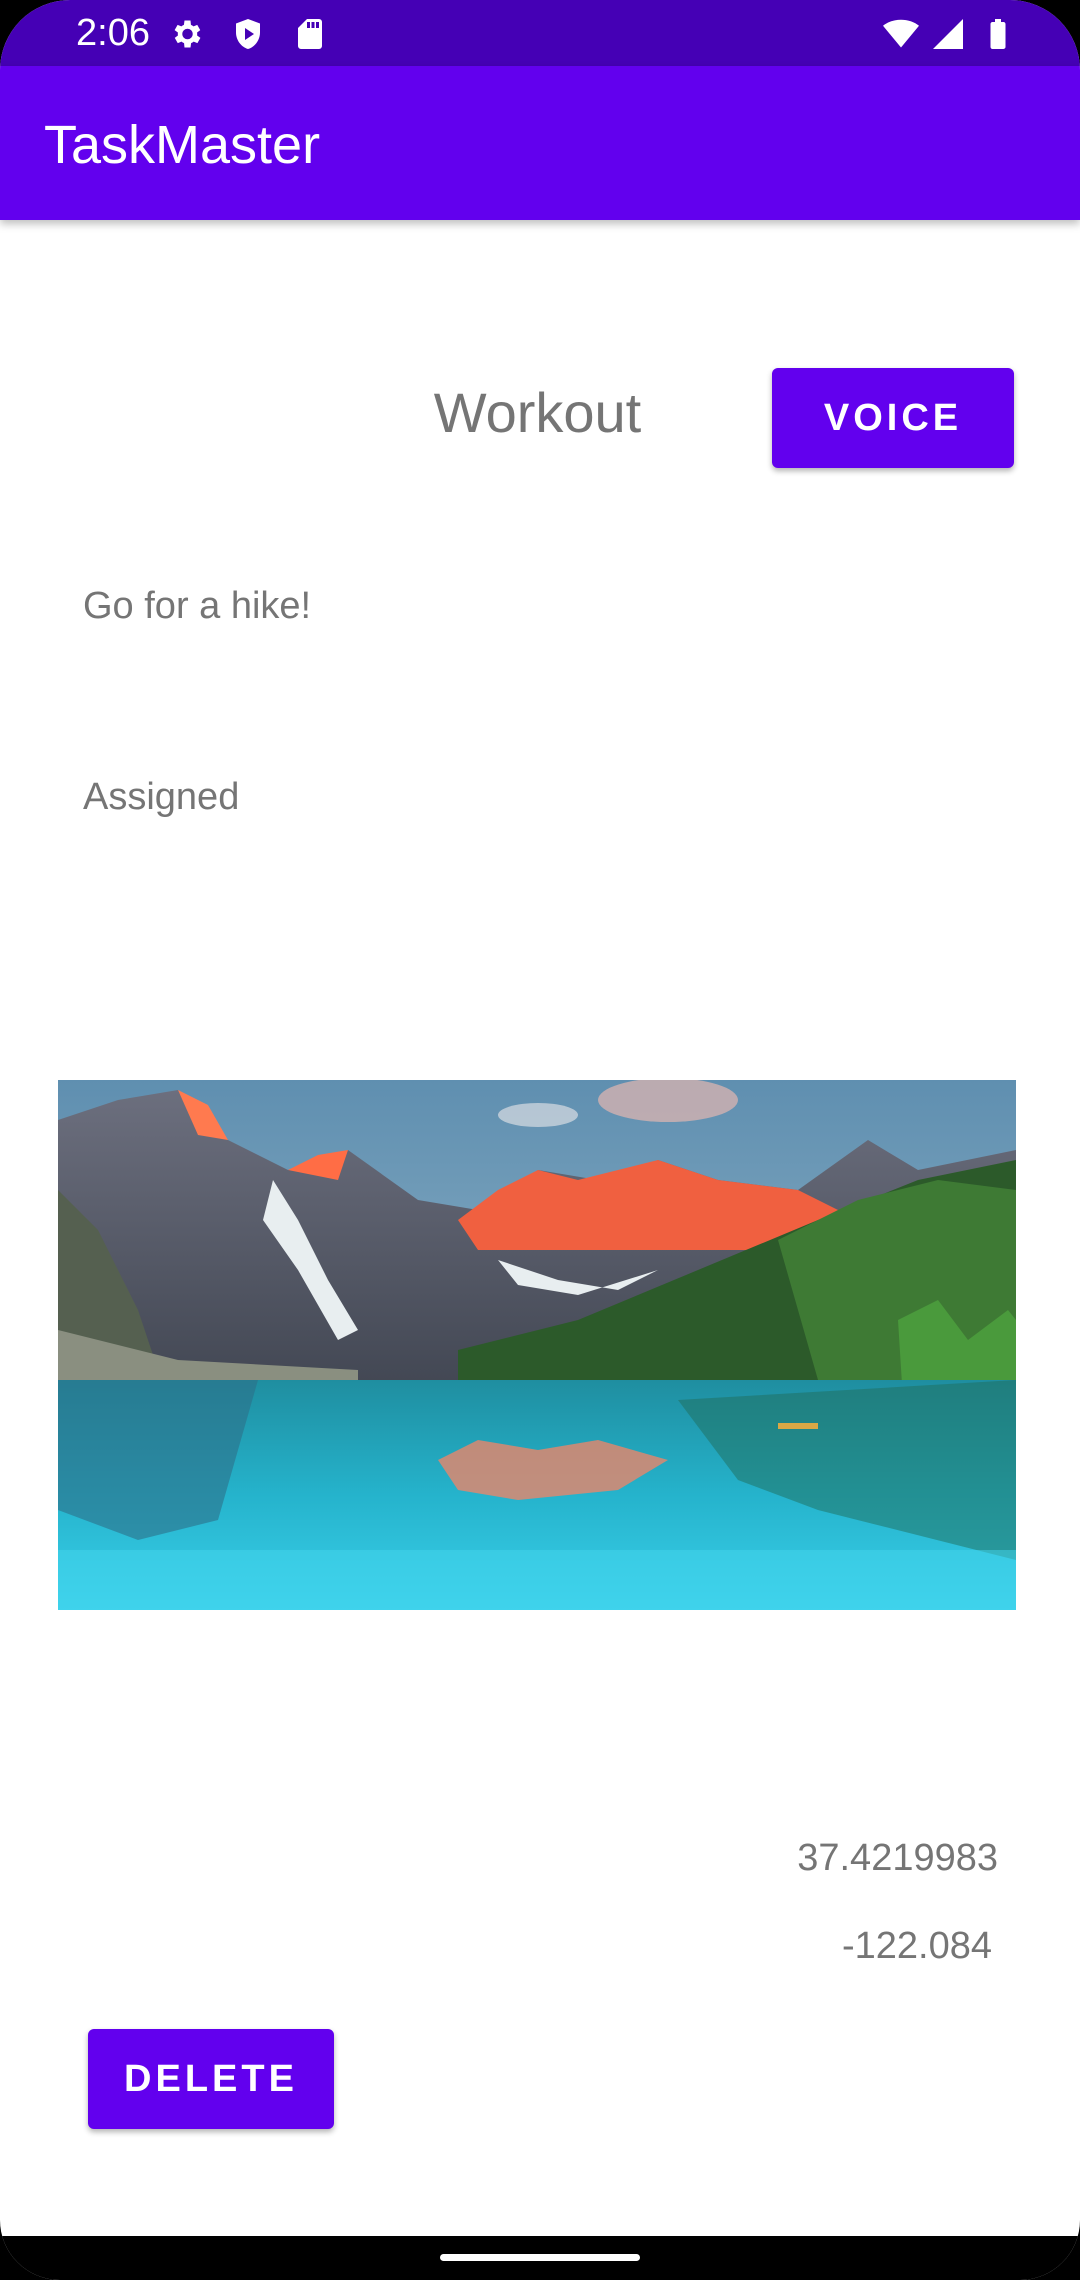  What do you see at coordinates (197, 606) in the screenshot?
I see `task-description: Go for a hike!` at bounding box center [197, 606].